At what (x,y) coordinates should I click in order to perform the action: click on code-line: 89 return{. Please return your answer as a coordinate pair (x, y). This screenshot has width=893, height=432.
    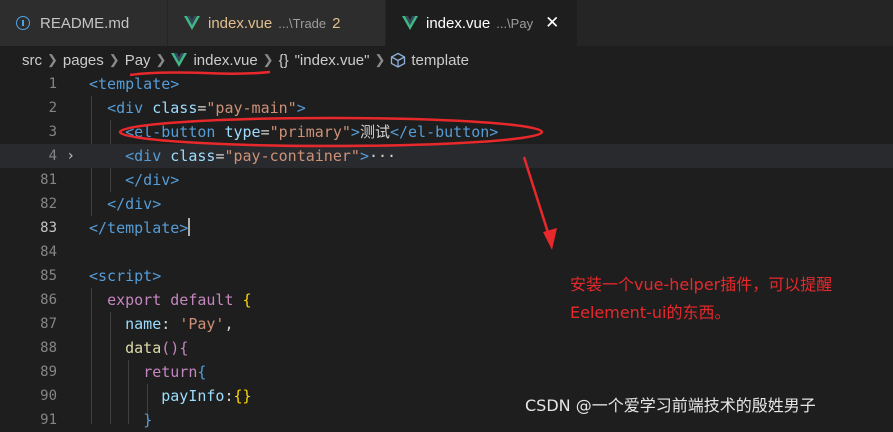
    Looking at the image, I should click on (446, 372).